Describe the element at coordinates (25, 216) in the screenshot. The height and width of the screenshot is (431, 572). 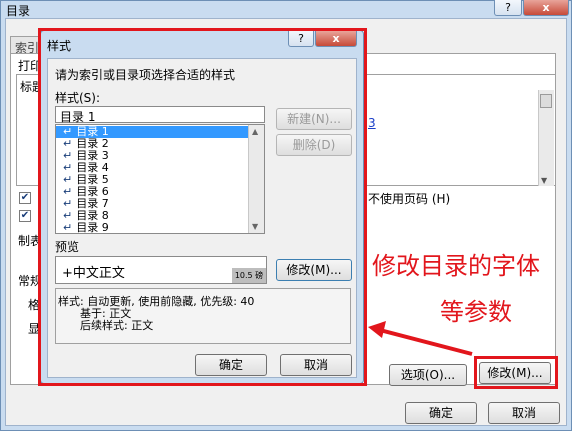
I see `outer-checkbox-2: ✔` at that location.